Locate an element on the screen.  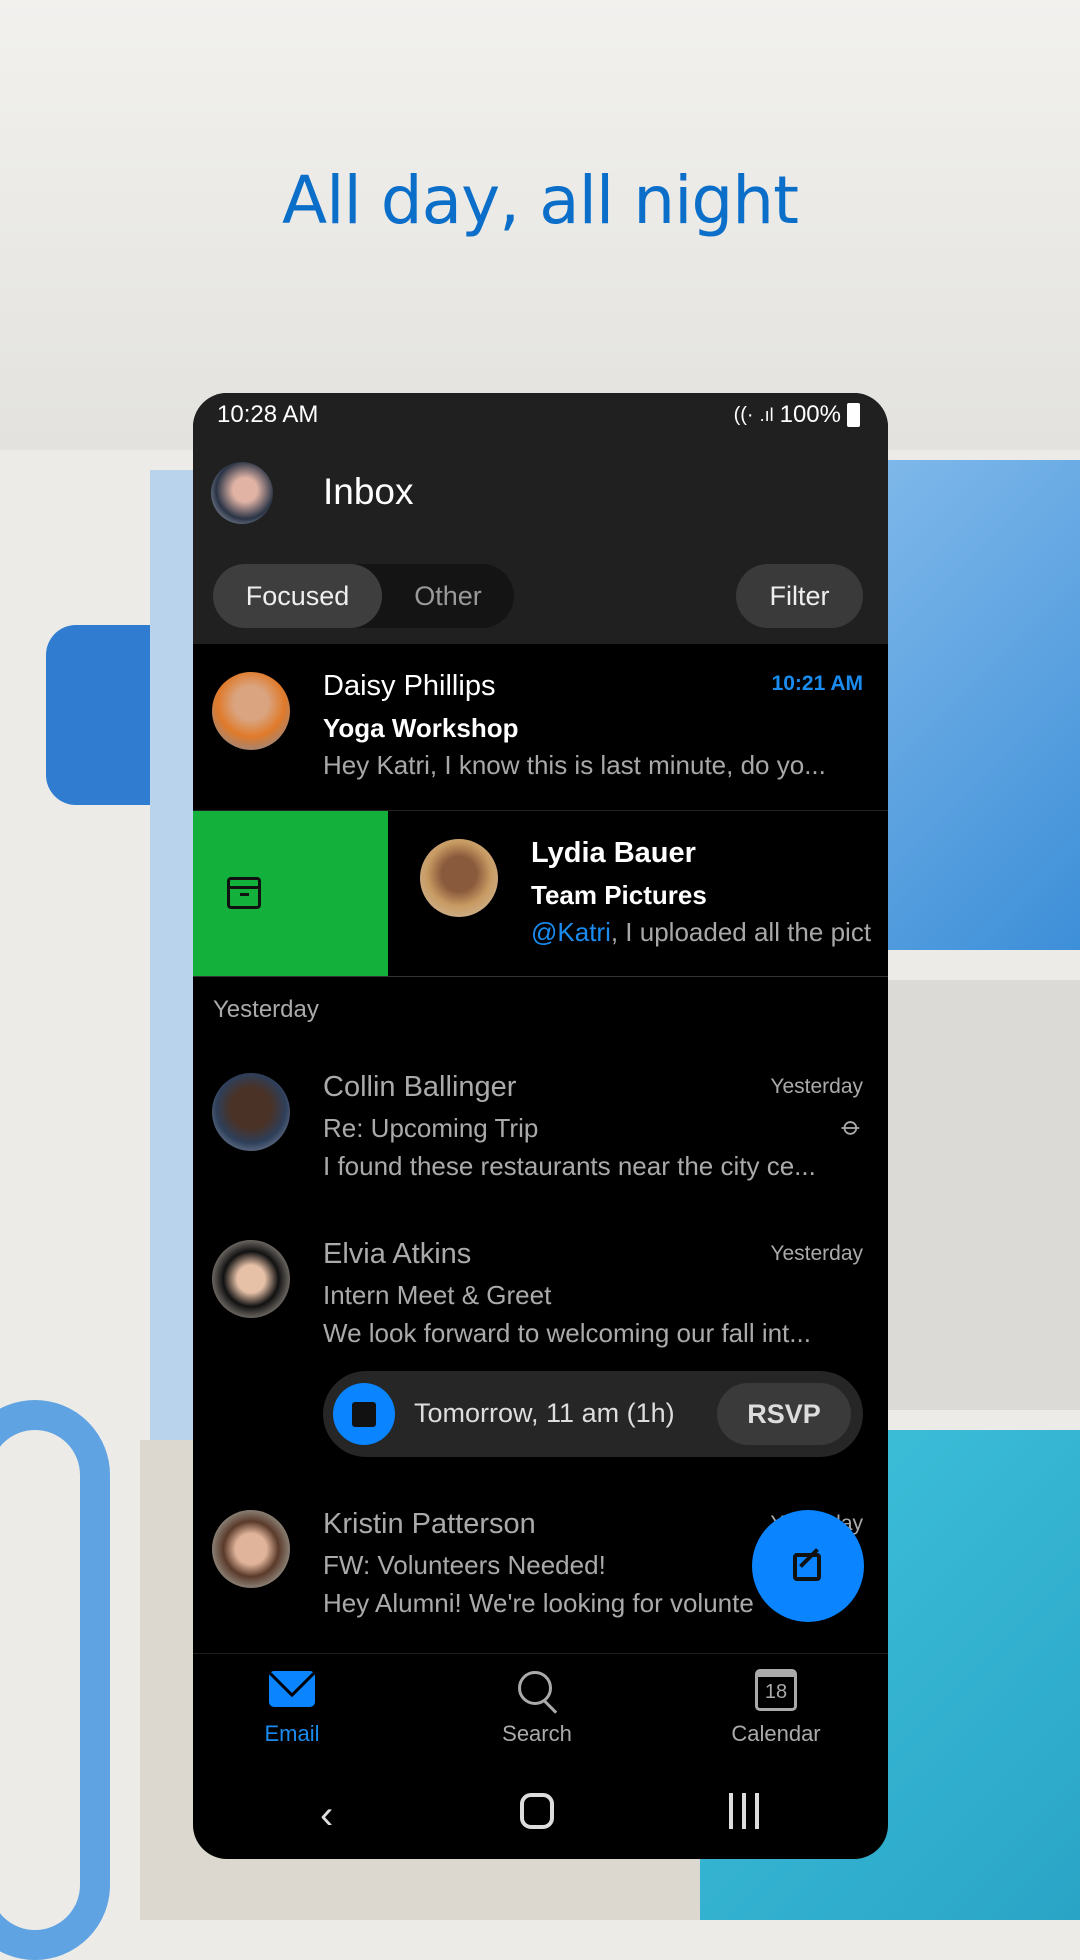
sender-name: Kristin Patterson is located at coordinates (429, 1524).